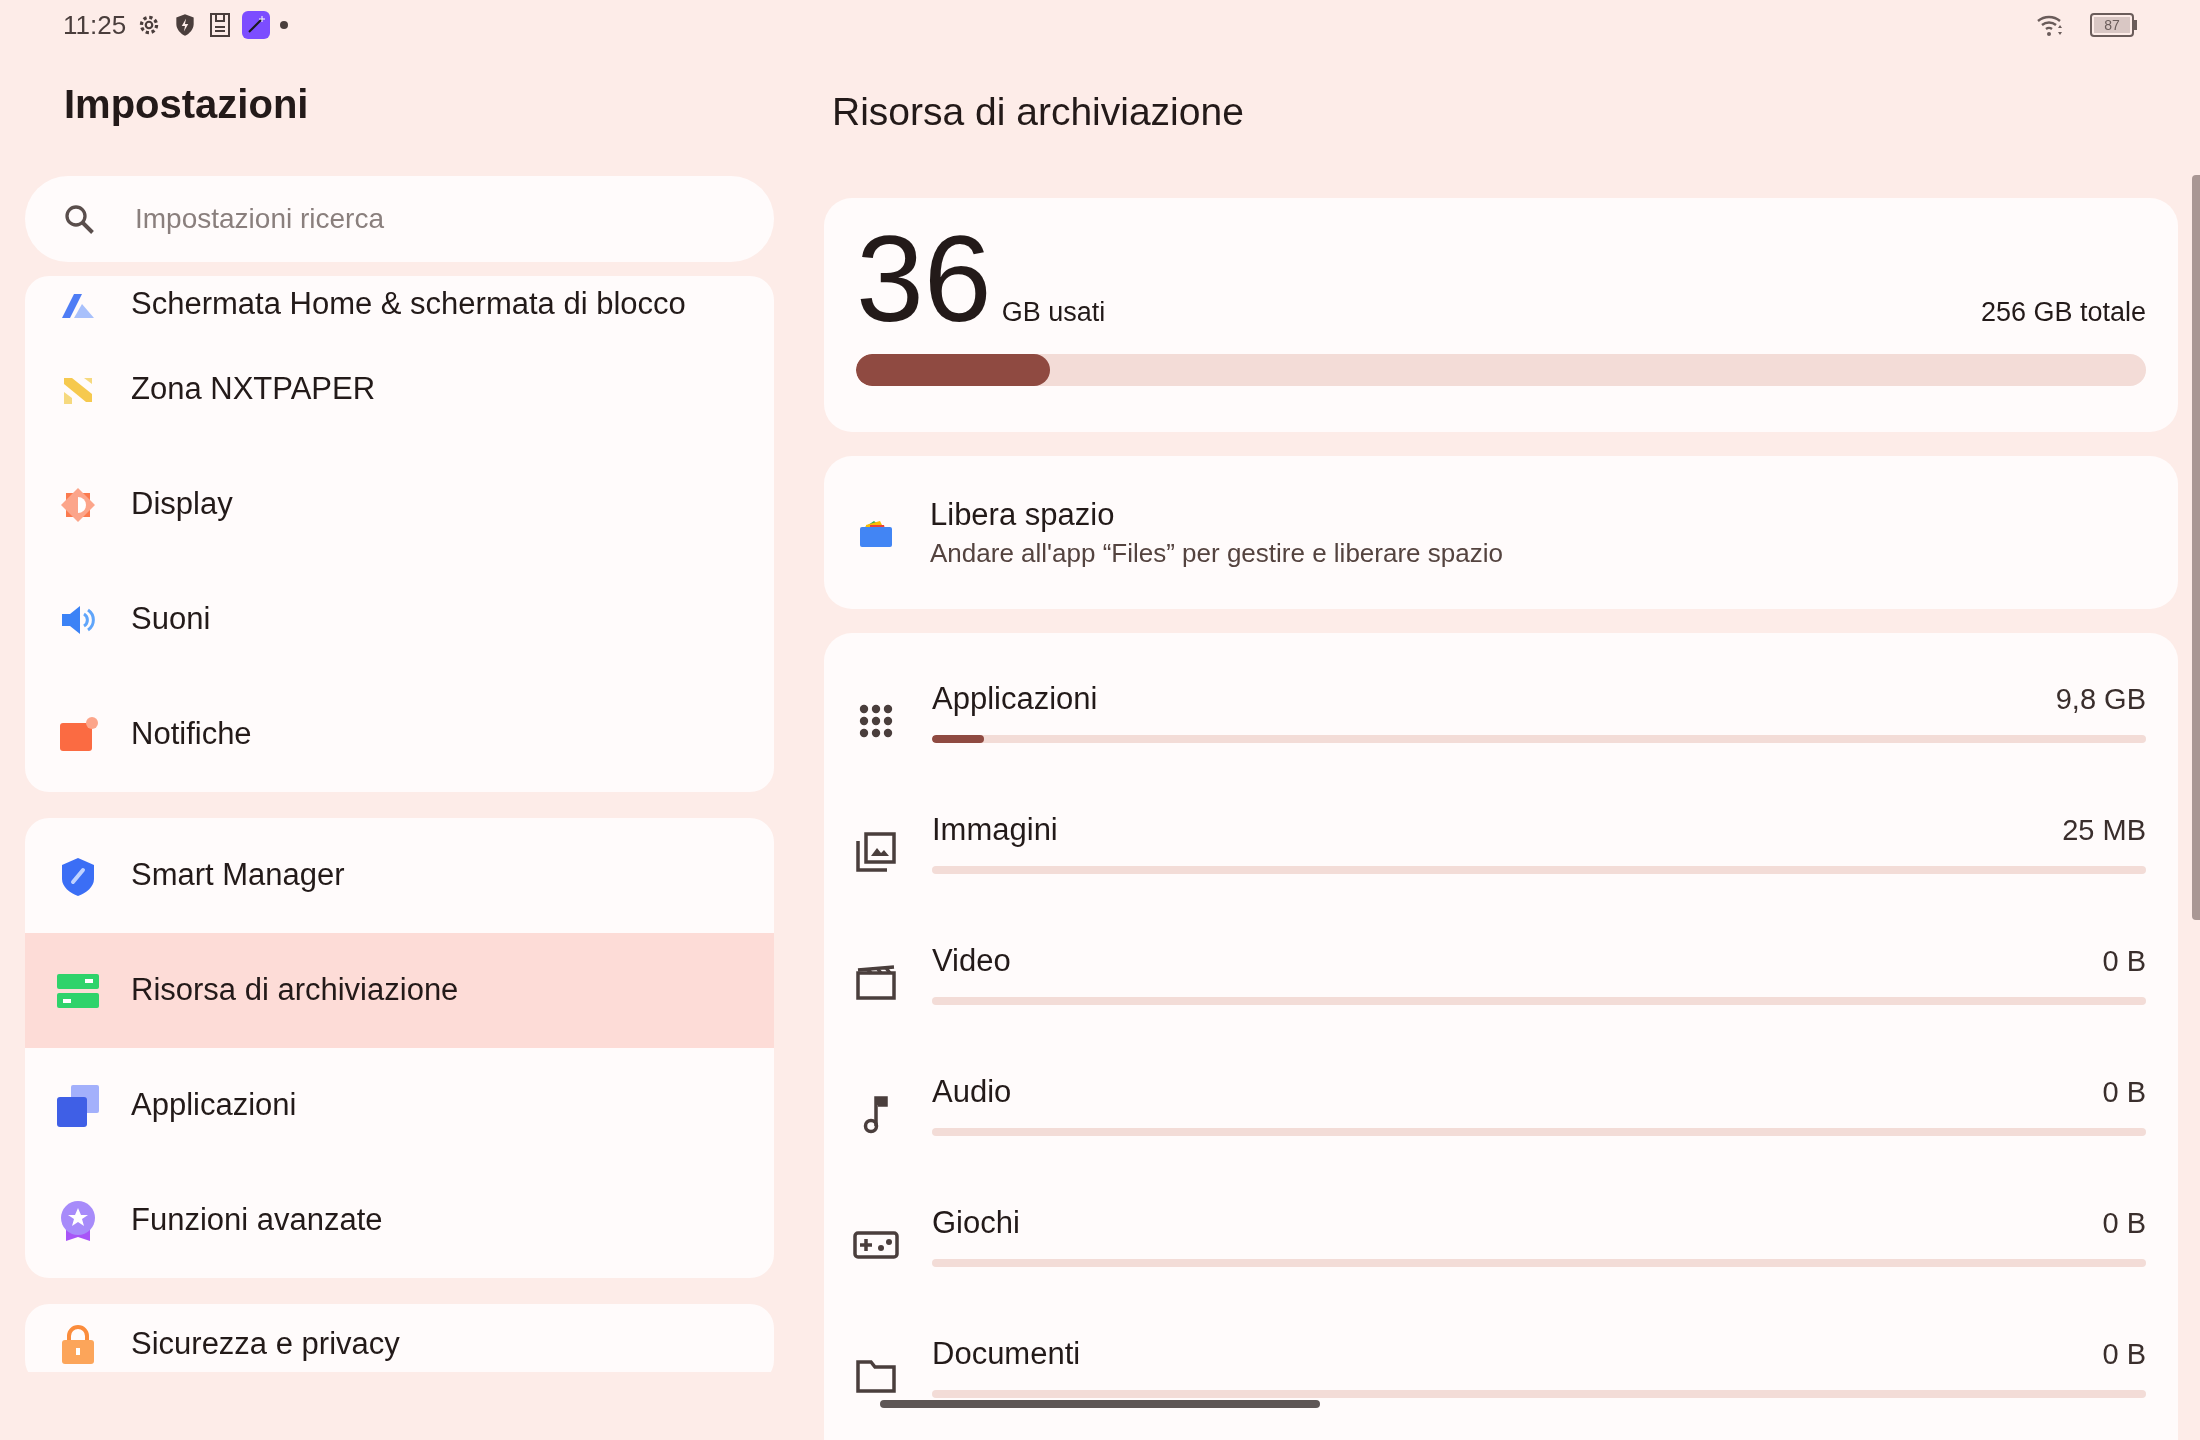 Image resolution: width=2200 pixels, height=1440 pixels. What do you see at coordinates (1038, 112) in the screenshot?
I see `page-title: Risorsa di archiviazione` at bounding box center [1038, 112].